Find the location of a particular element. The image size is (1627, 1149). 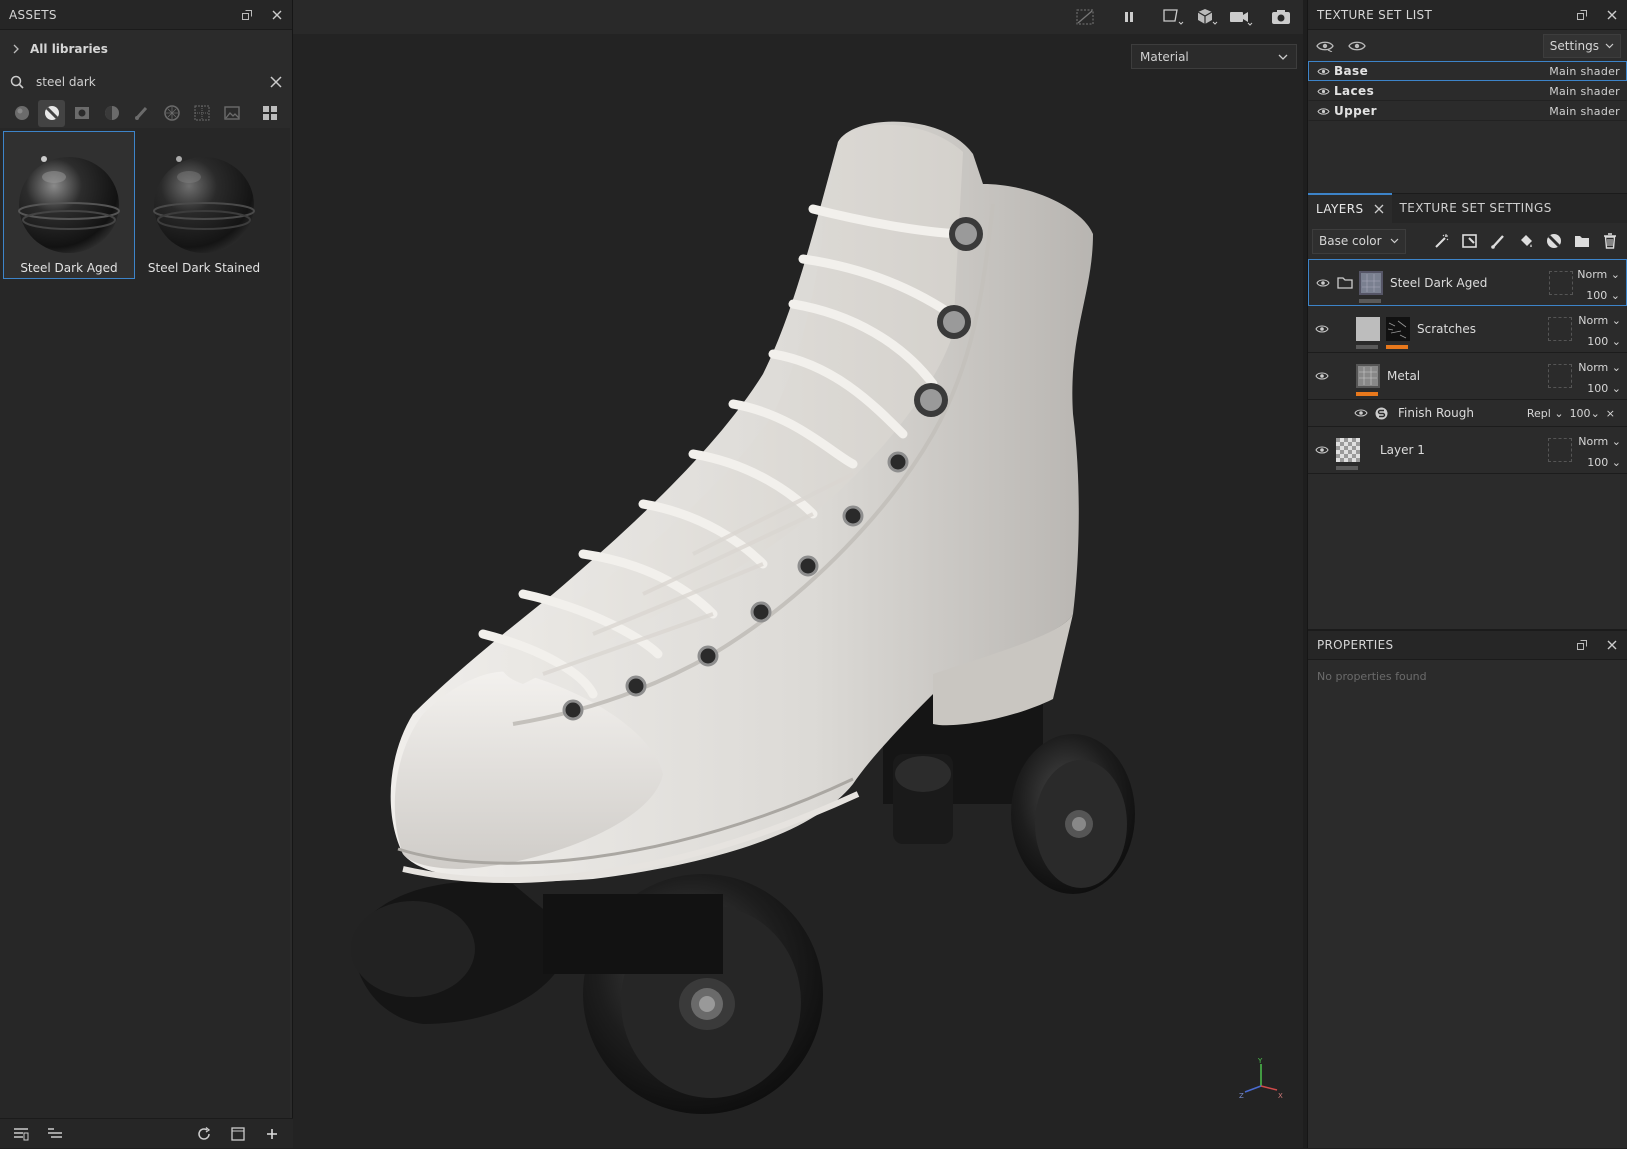

chevron-right-icon is located at coordinates (16, 49).